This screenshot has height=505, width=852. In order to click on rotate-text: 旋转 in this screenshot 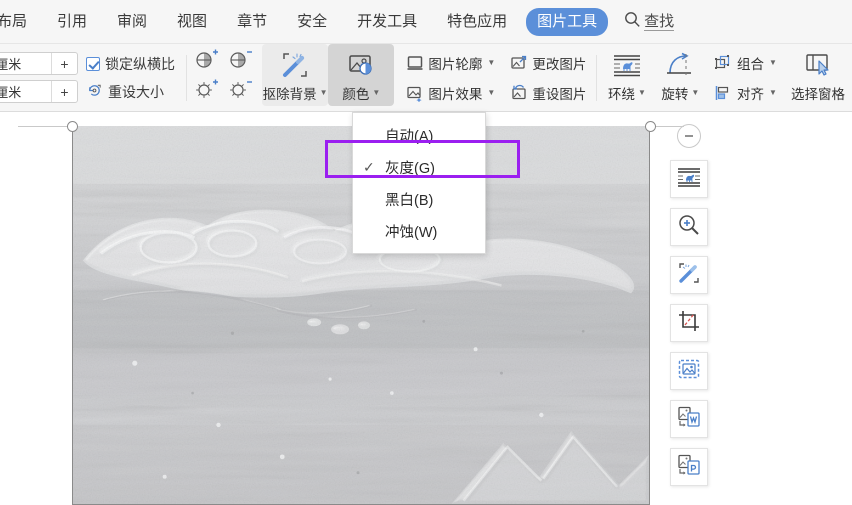, I will do `click(675, 94)`.